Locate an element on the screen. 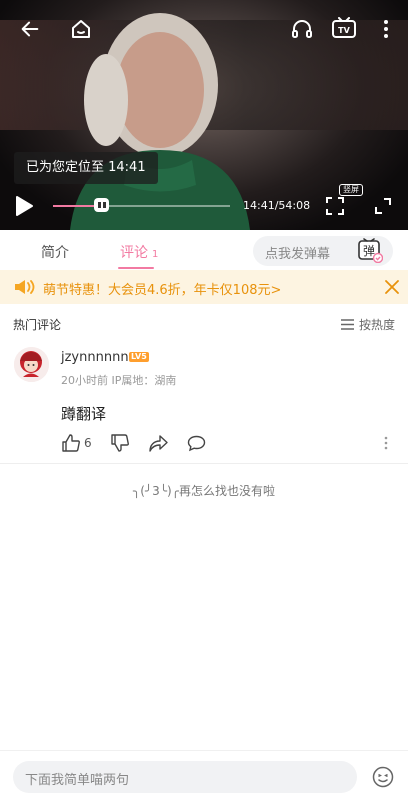 The width and height of the screenshot is (408, 801). danmaku-button-label: 弹 is located at coordinates (369, 251).